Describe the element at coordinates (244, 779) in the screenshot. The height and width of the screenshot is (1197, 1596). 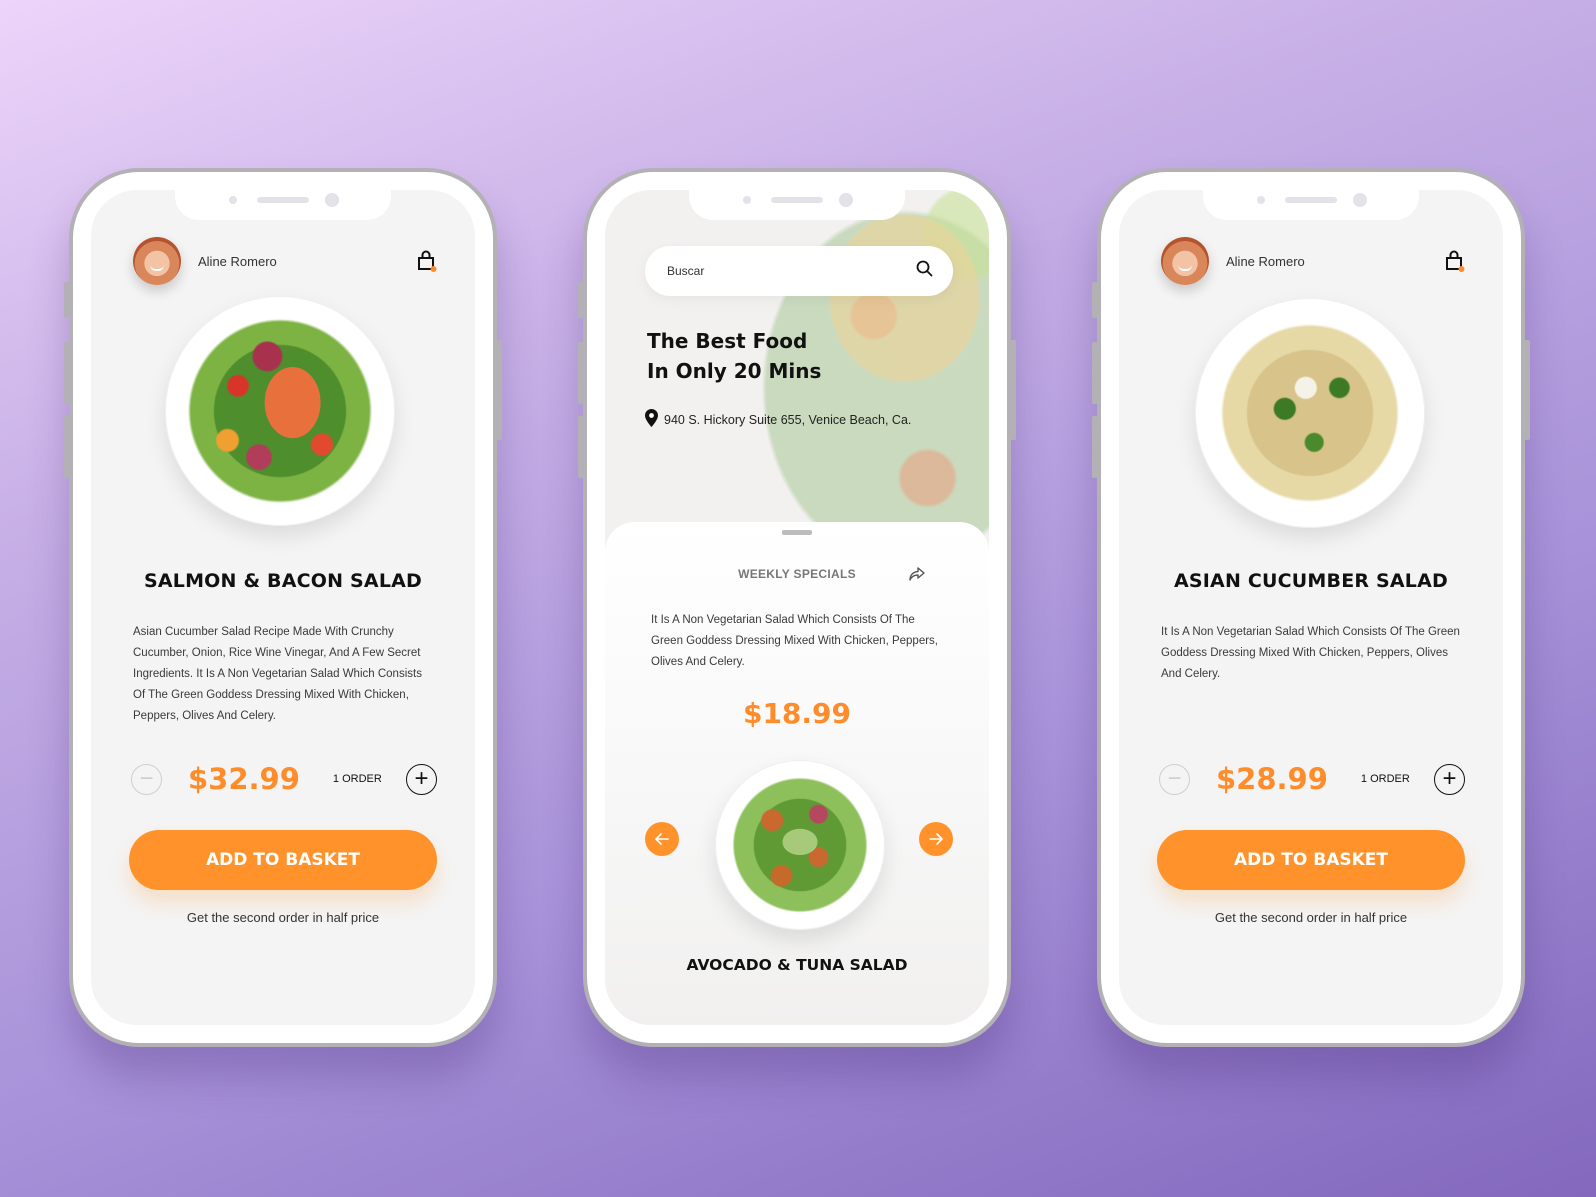
I see `product-price: $32.99` at that location.